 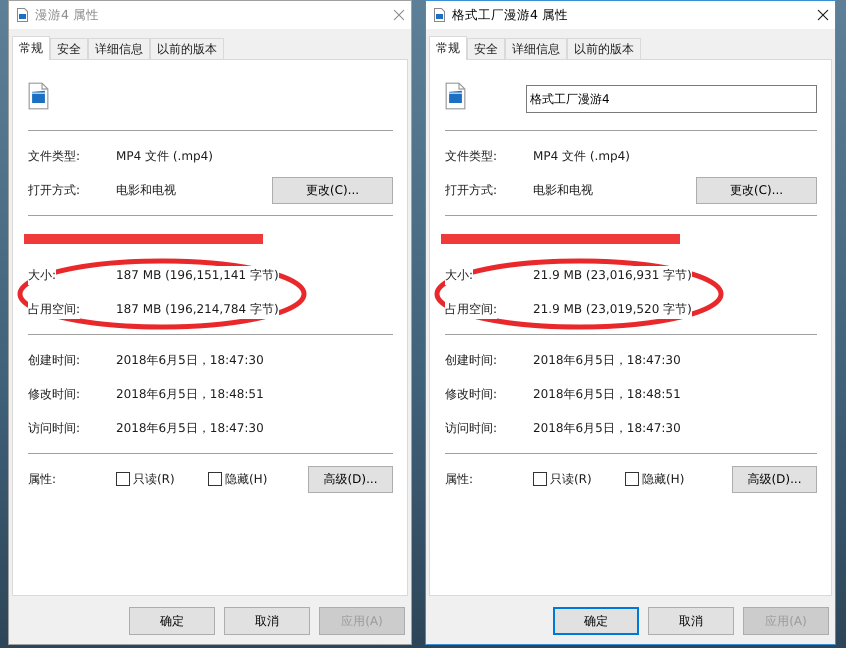 What do you see at coordinates (612, 309) in the screenshot?
I see `field-value: 21.9 MB (23,019,520 字节)` at bounding box center [612, 309].